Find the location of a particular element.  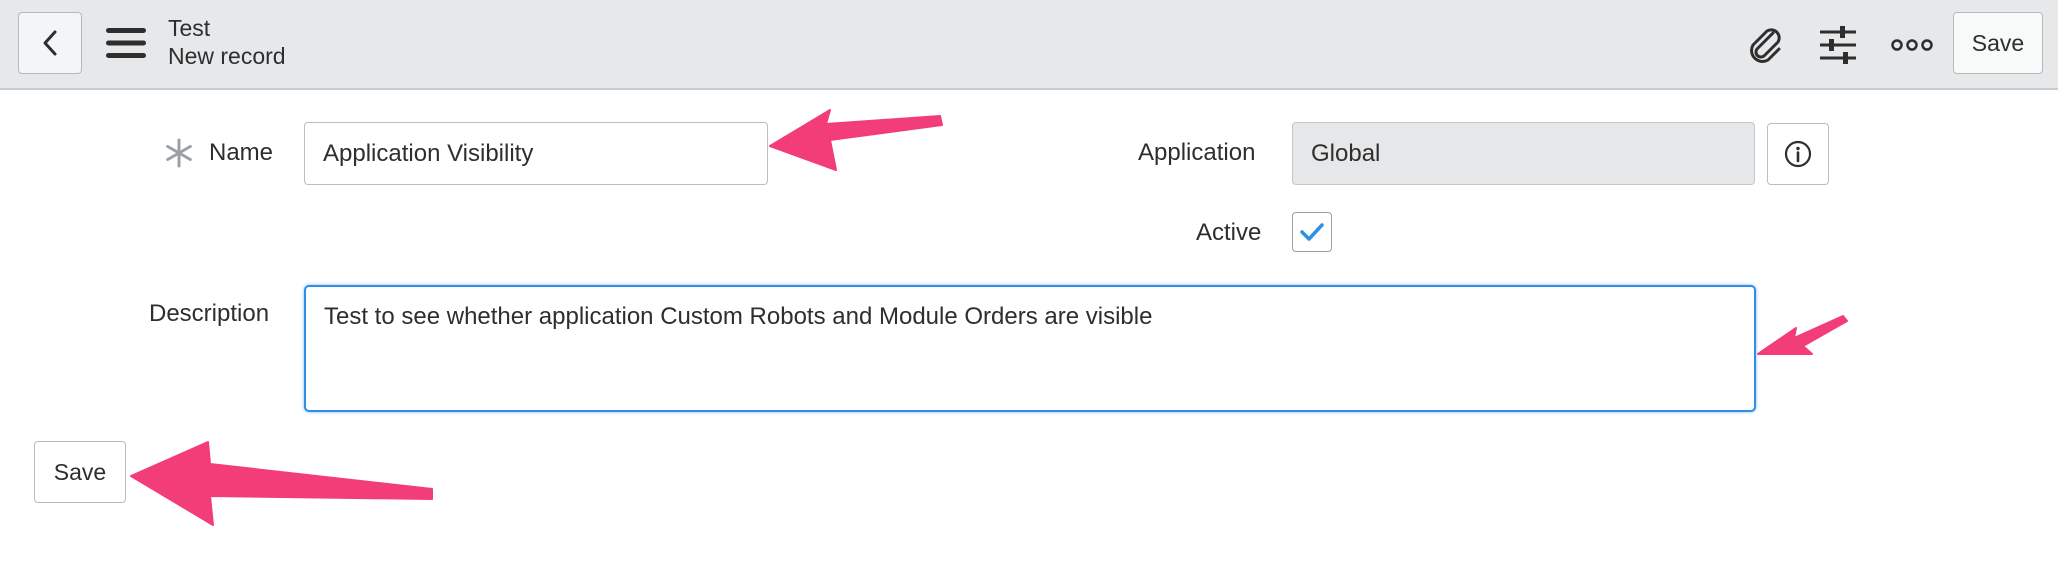

application-field: Global is located at coordinates (1523, 153).